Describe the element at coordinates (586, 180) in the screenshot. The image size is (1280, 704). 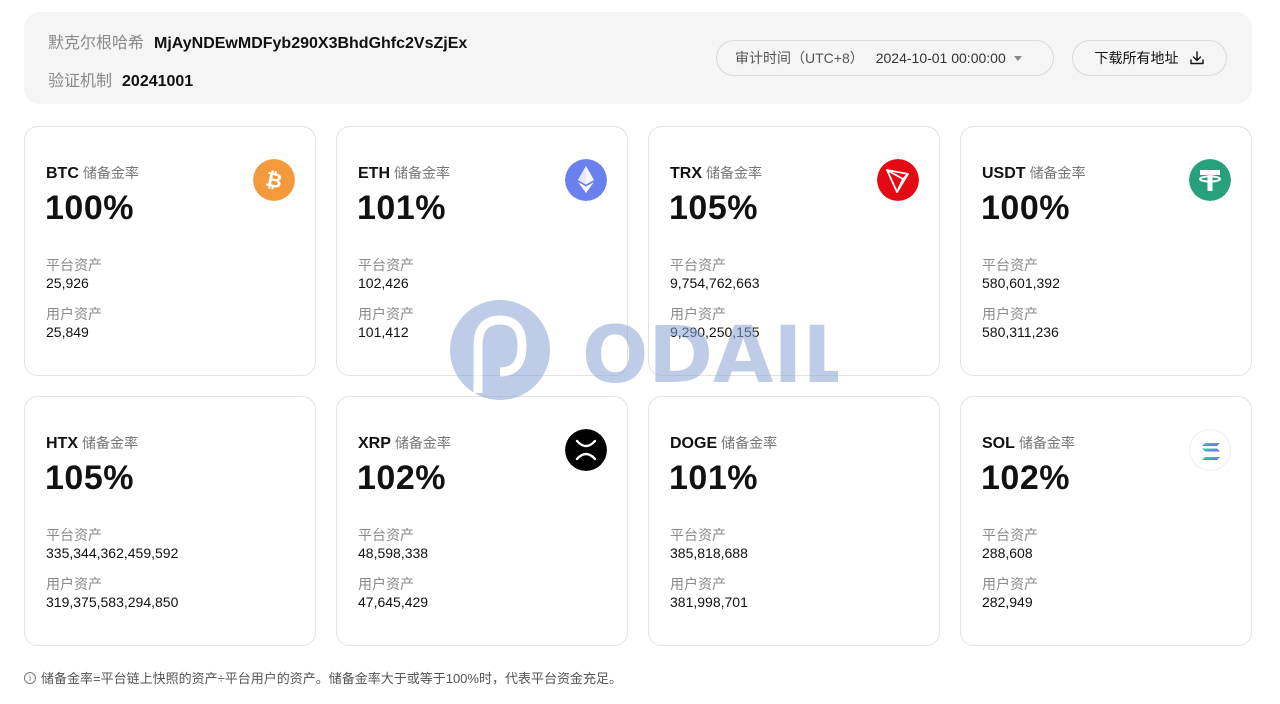
I see `ethereum-icon` at that location.